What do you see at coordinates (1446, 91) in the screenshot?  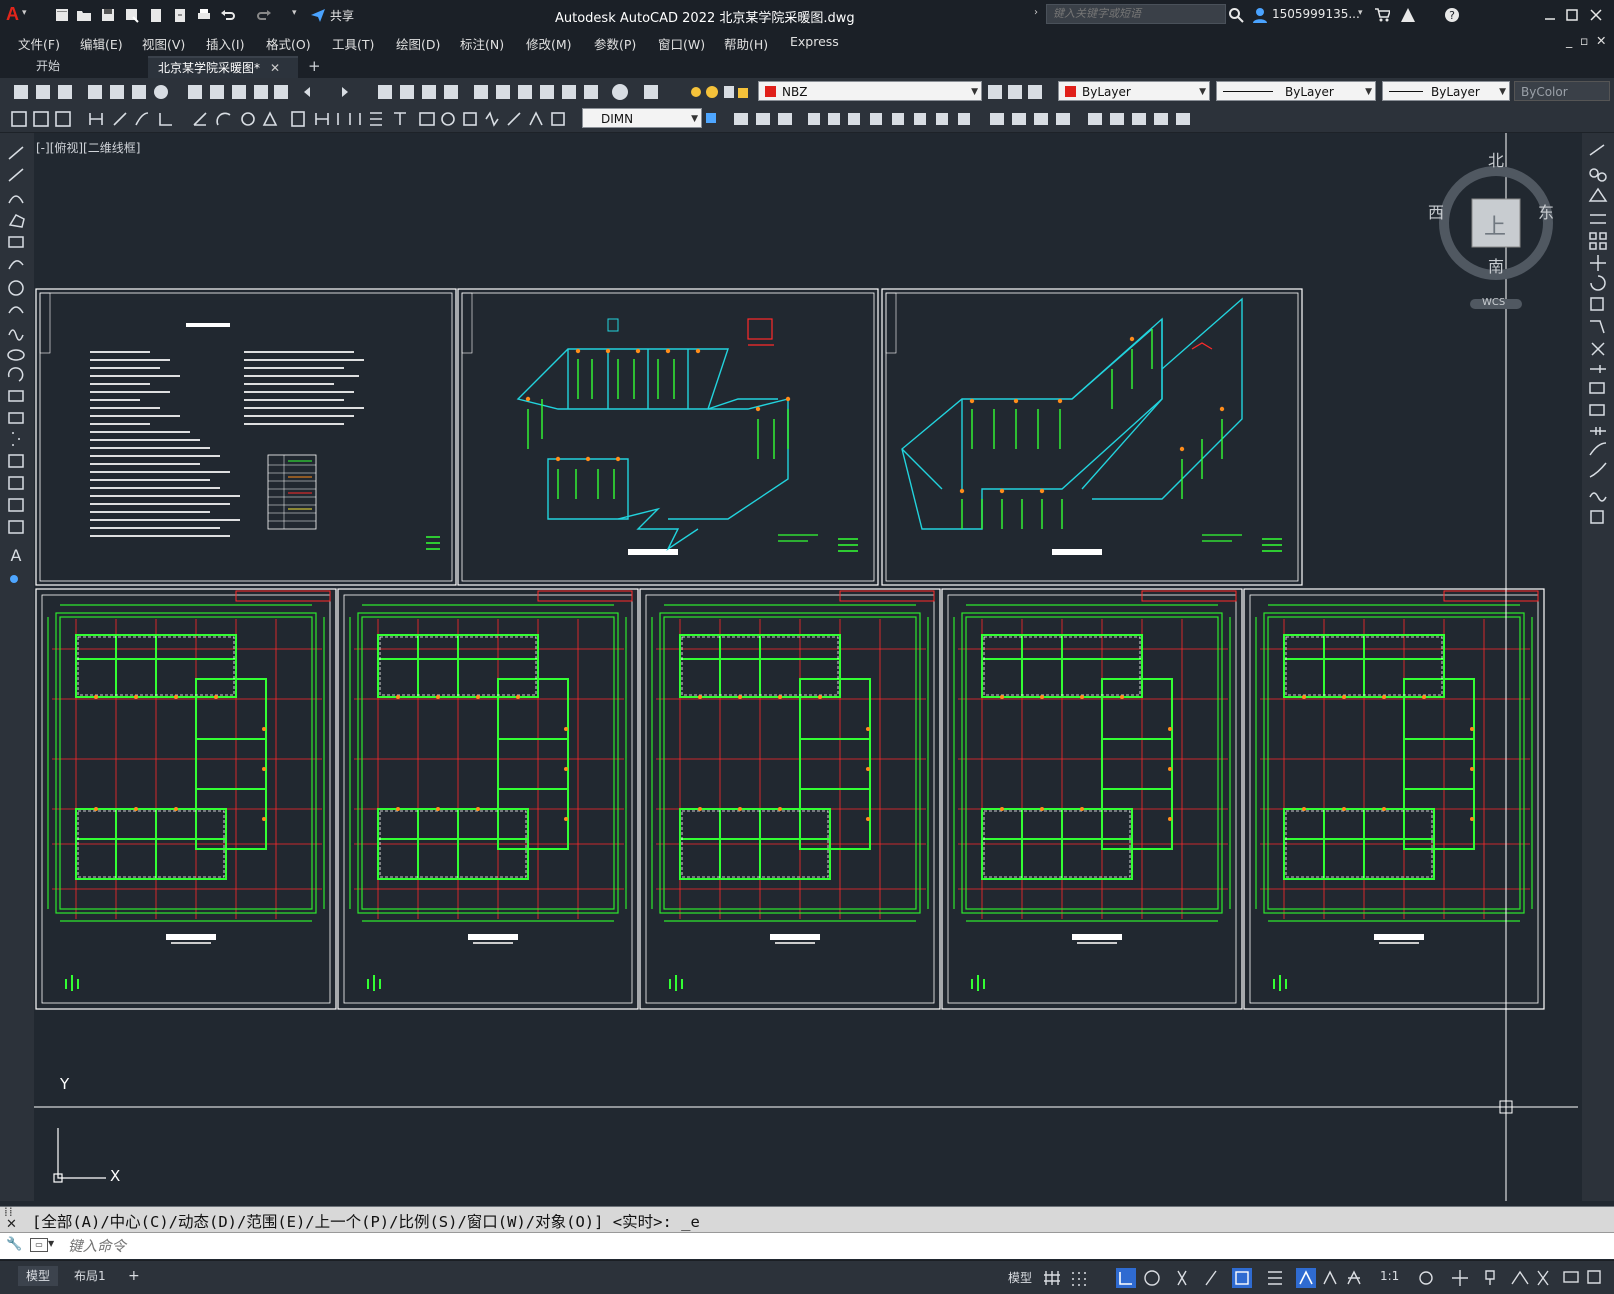 I see `lineweight-dropdown: ByLayer ▼` at bounding box center [1446, 91].